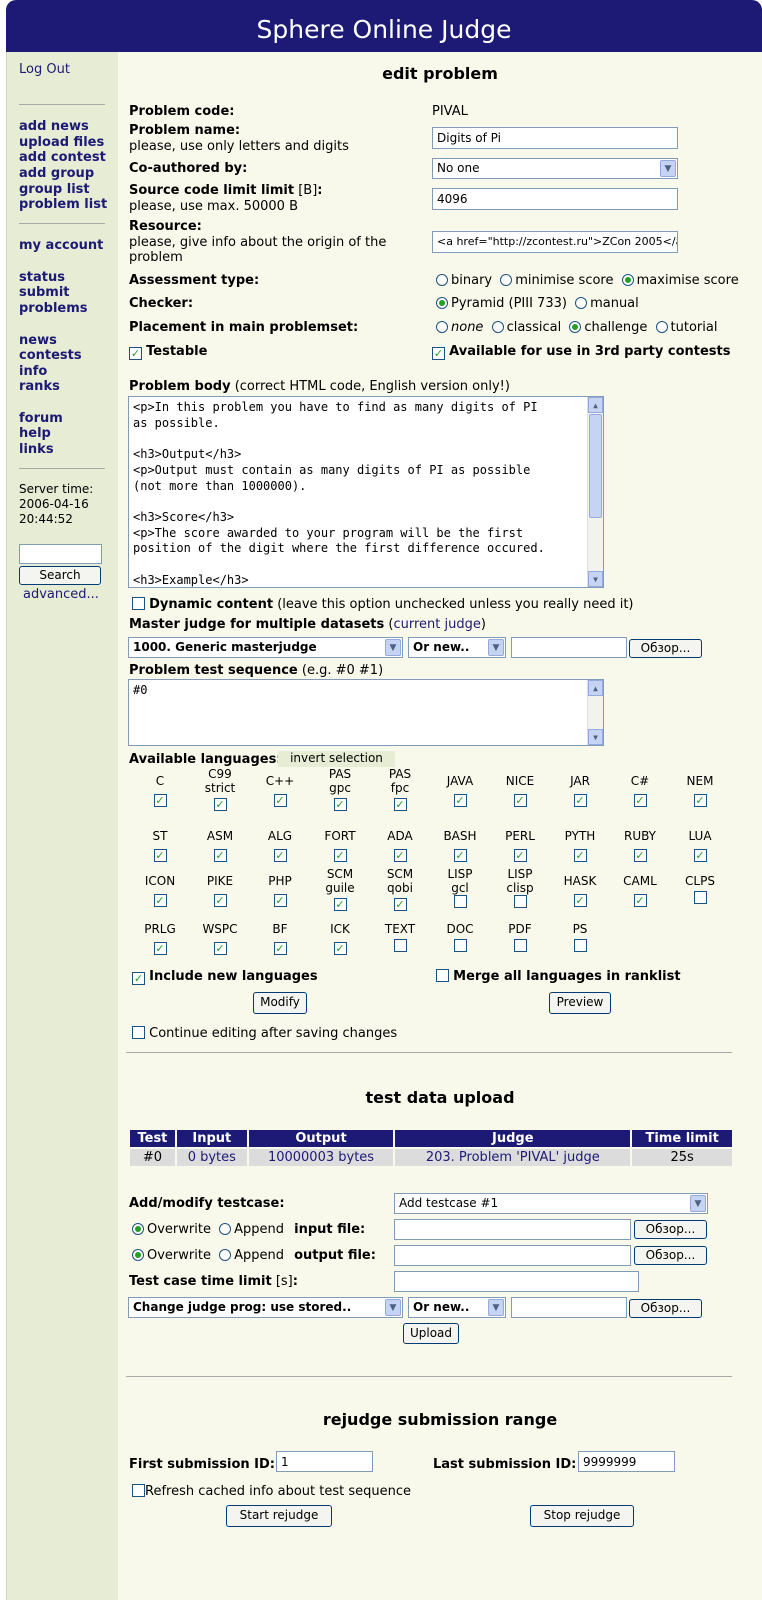  What do you see at coordinates (53, 309) in the screenshot?
I see `nav-problems: problems` at bounding box center [53, 309].